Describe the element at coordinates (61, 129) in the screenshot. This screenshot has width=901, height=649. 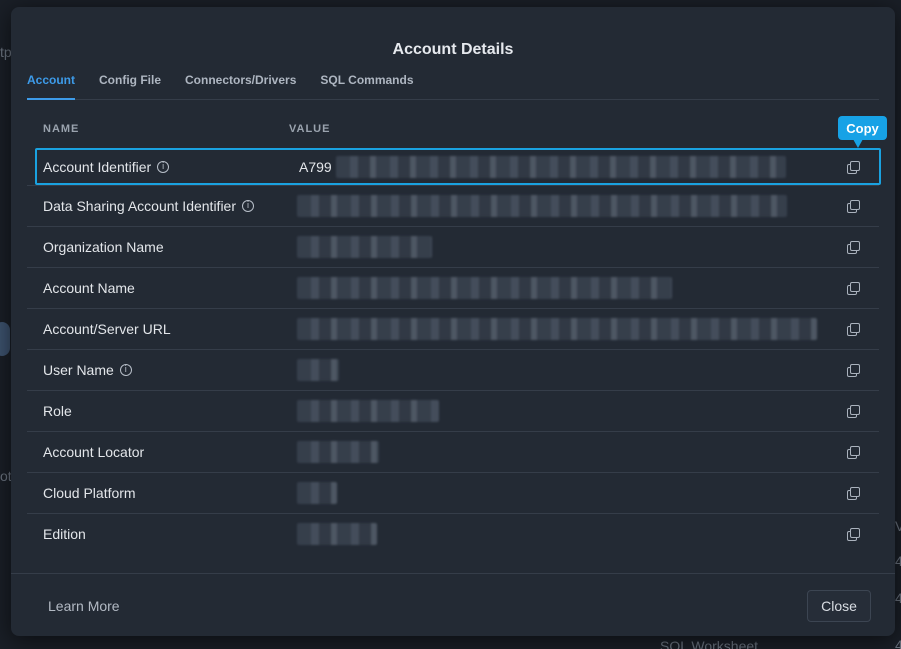
I see `column-header-name: NAME` at that location.